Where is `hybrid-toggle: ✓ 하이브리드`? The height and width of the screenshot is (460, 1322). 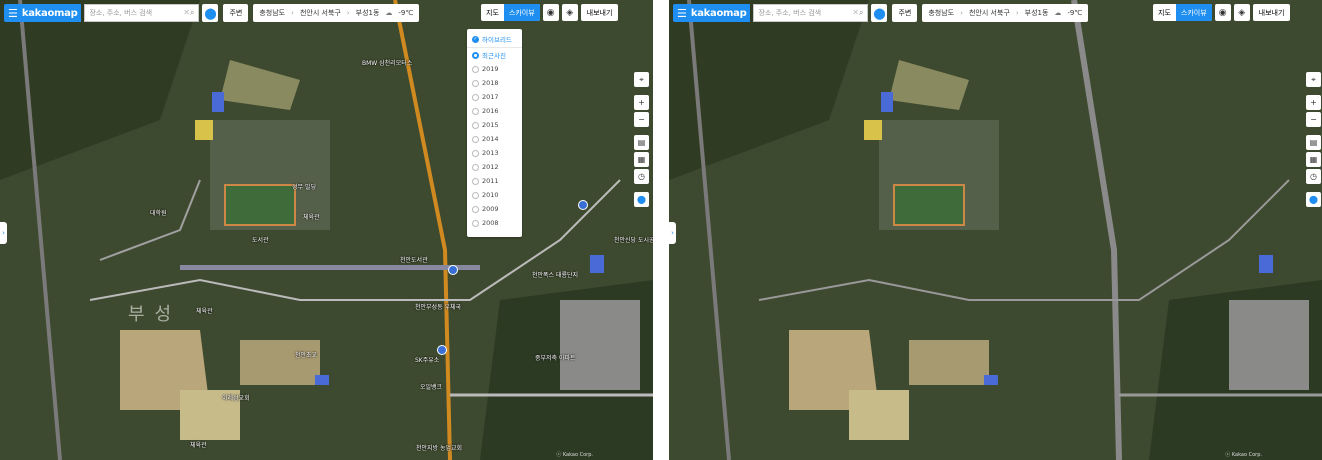
hybrid-toggle: ✓ 하이브리드 is located at coordinates (494, 39).